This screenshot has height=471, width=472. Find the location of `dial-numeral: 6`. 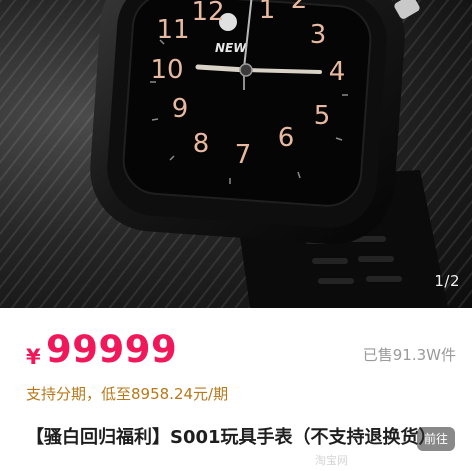

dial-numeral: 6 is located at coordinates (286, 138).